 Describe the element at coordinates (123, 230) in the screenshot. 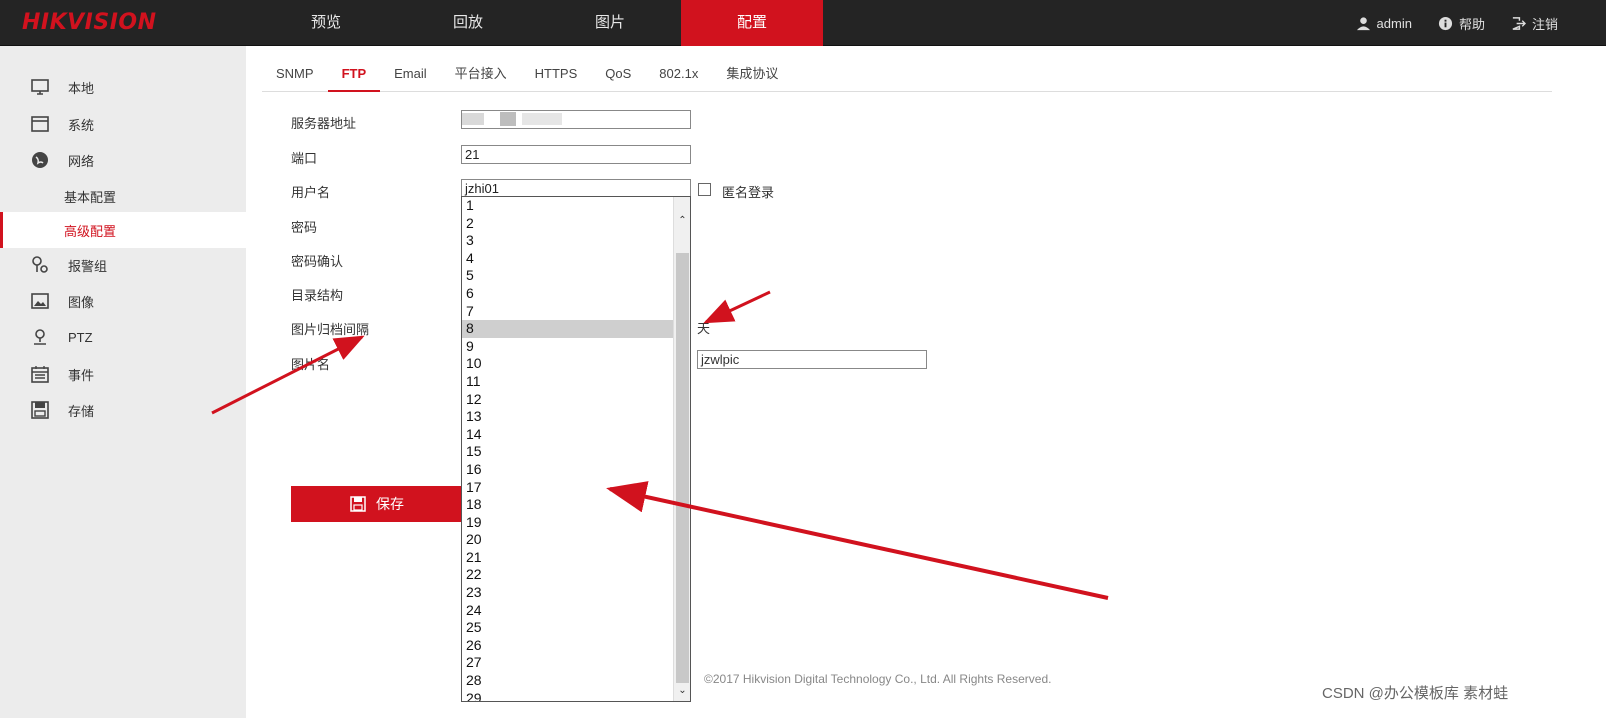

I see `sidebar-subitem-advanced: 高级配置` at that location.